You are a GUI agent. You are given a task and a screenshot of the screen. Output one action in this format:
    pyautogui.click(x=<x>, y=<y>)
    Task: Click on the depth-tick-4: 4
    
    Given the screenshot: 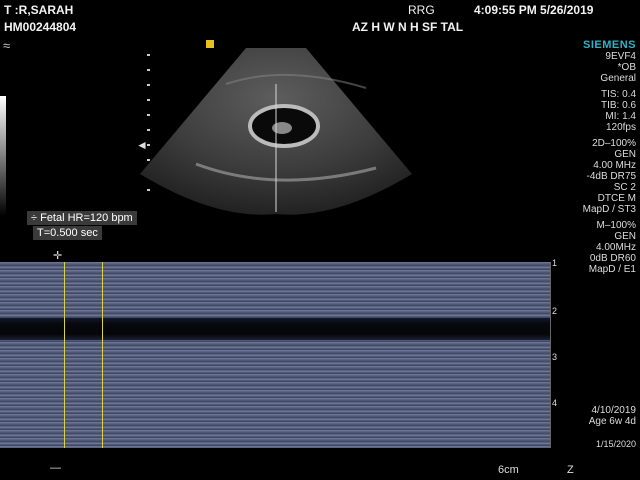 What is the action you would take?
    pyautogui.click(x=555, y=403)
    